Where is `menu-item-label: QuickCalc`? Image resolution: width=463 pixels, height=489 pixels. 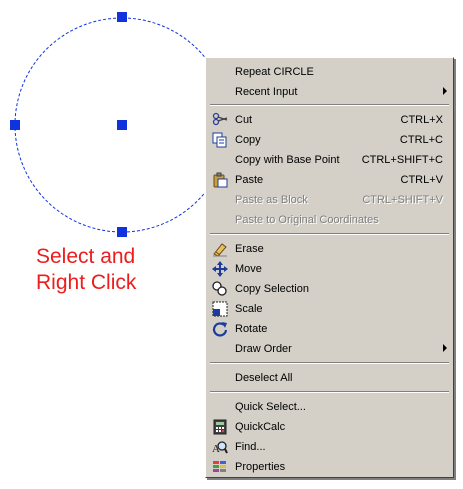 menu-item-label: QuickCalc is located at coordinates (260, 427).